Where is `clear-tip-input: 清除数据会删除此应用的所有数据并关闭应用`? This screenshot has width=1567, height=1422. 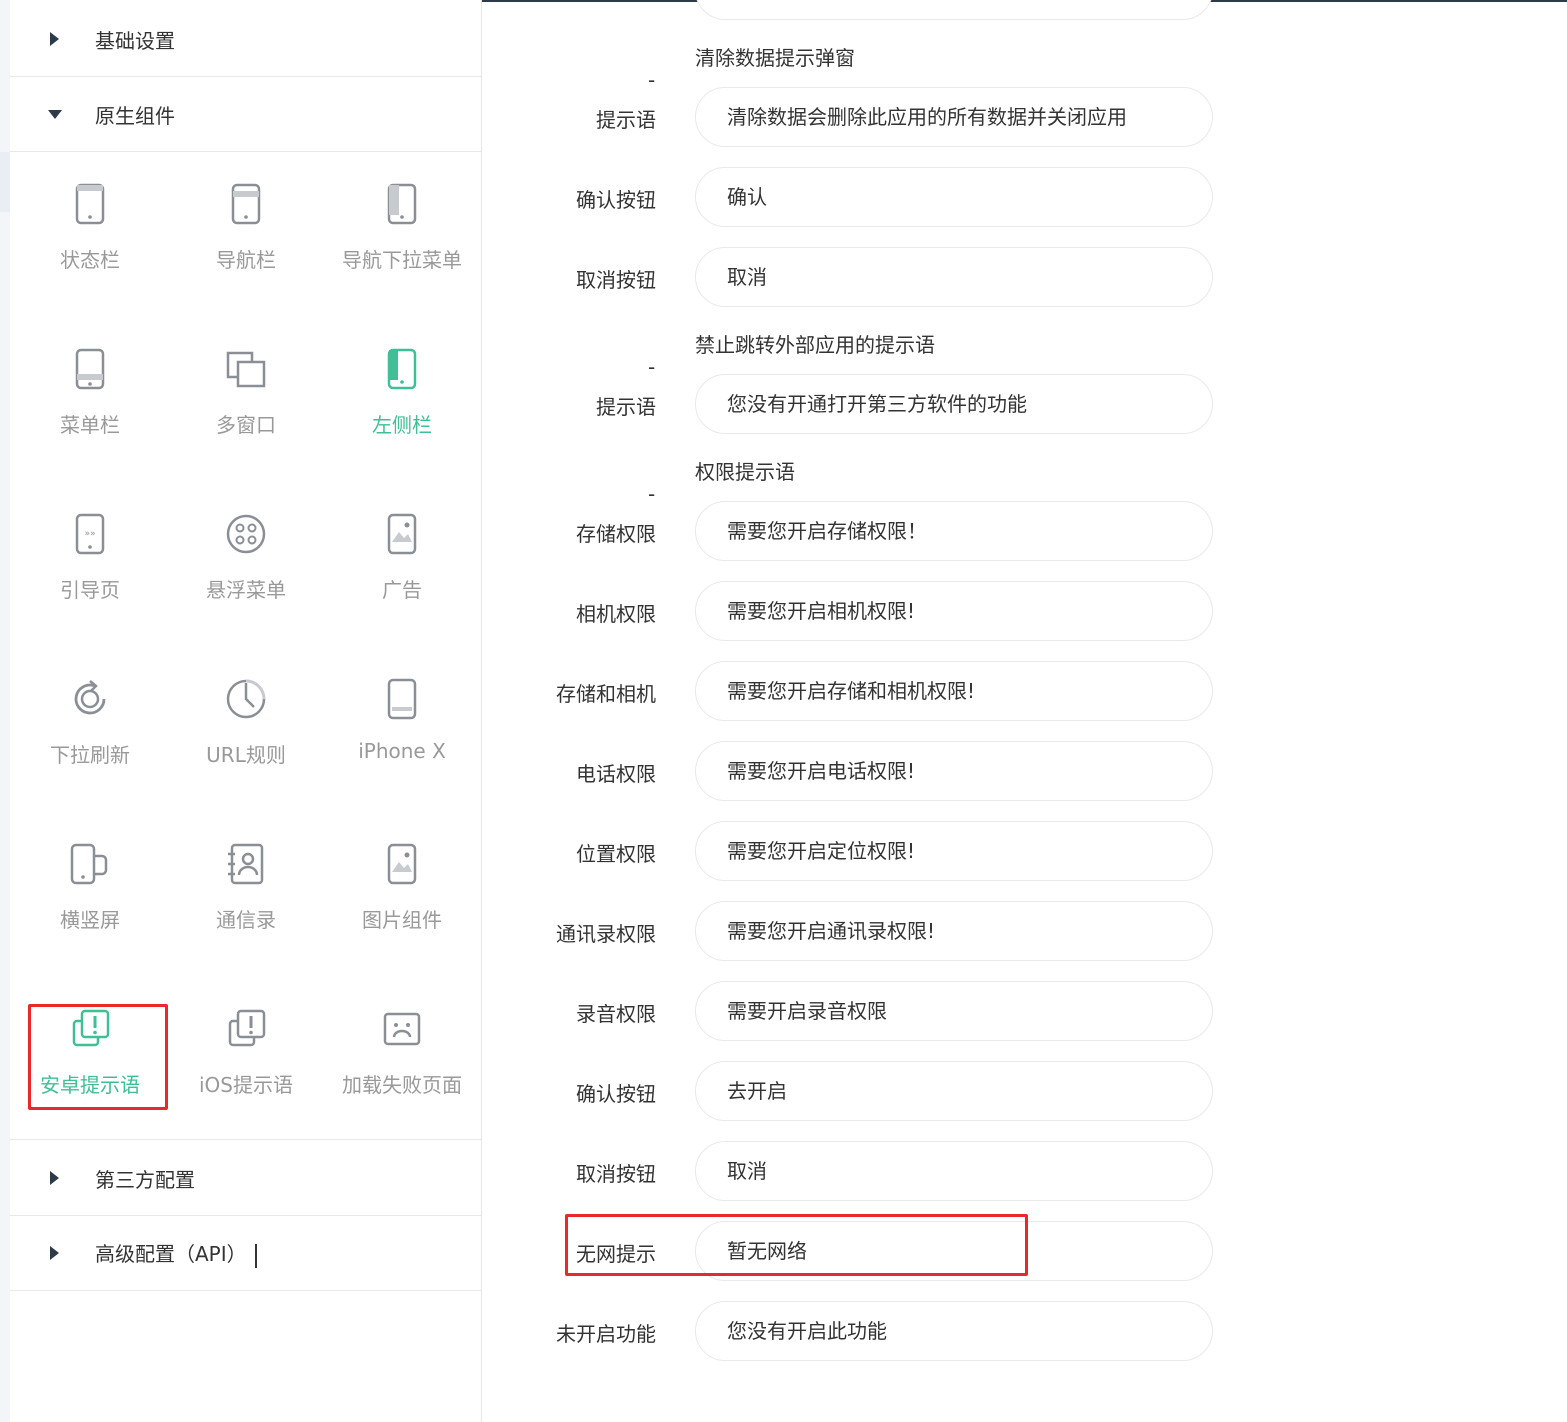 clear-tip-input: 清除数据会删除此应用的所有数据并关闭应用 is located at coordinates (954, 117).